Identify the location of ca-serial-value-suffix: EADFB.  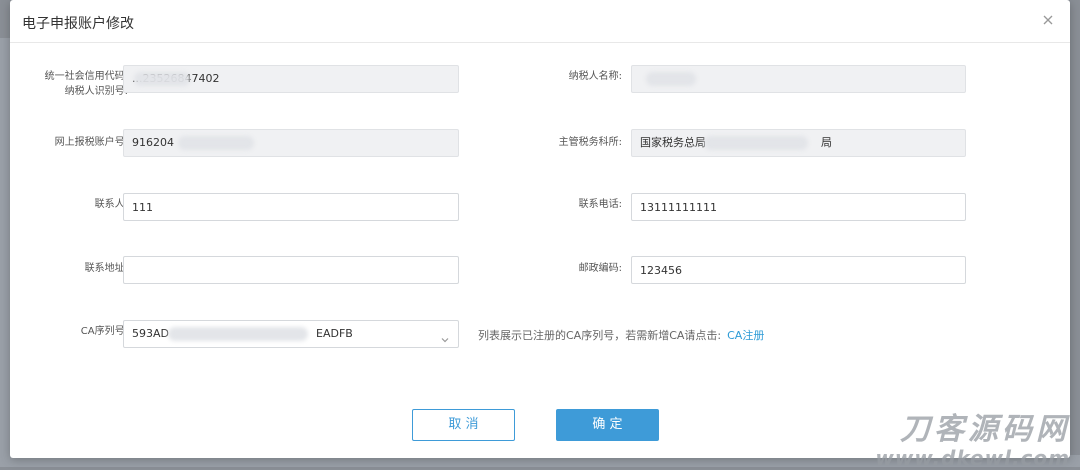
(334, 333).